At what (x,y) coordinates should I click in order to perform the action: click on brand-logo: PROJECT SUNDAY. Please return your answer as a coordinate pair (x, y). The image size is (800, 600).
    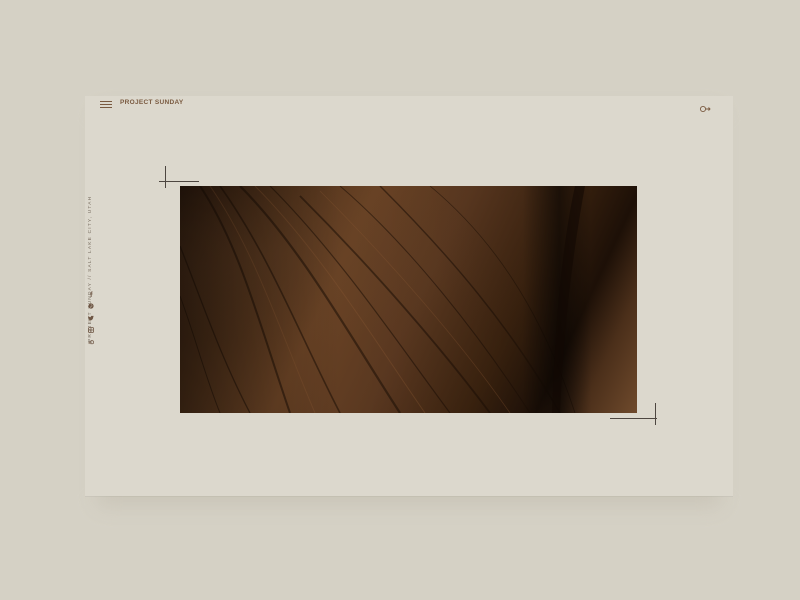
    Looking at the image, I should click on (152, 102).